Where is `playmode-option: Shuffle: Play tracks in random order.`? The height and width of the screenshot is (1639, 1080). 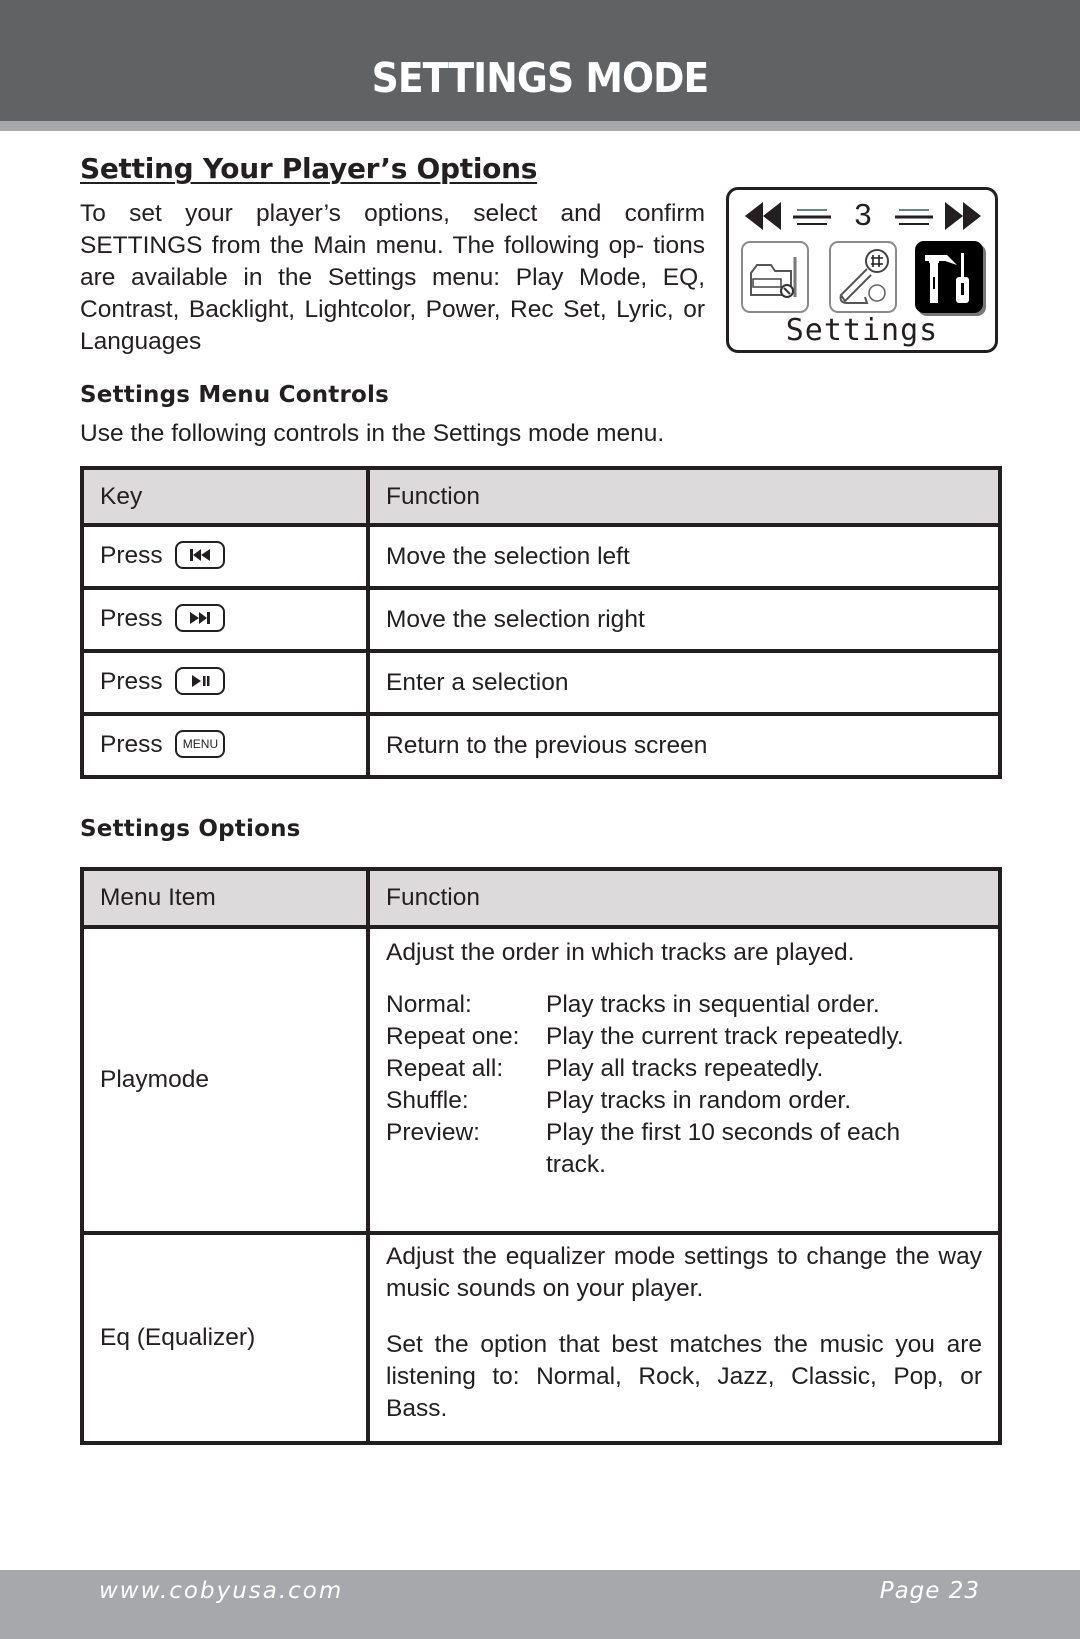
playmode-option: Shuffle: Play tracks in random order. is located at coordinates (684, 1101).